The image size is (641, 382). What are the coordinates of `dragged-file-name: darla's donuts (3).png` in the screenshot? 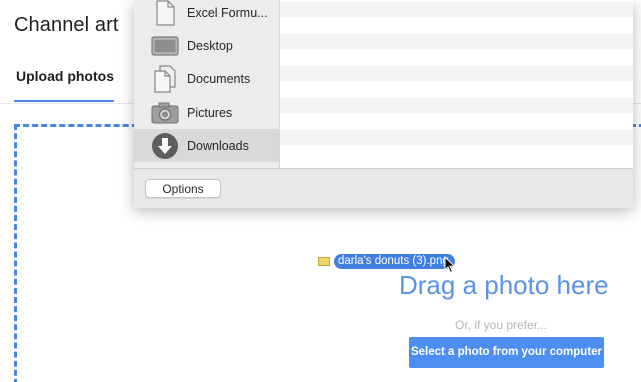 It's located at (394, 261).